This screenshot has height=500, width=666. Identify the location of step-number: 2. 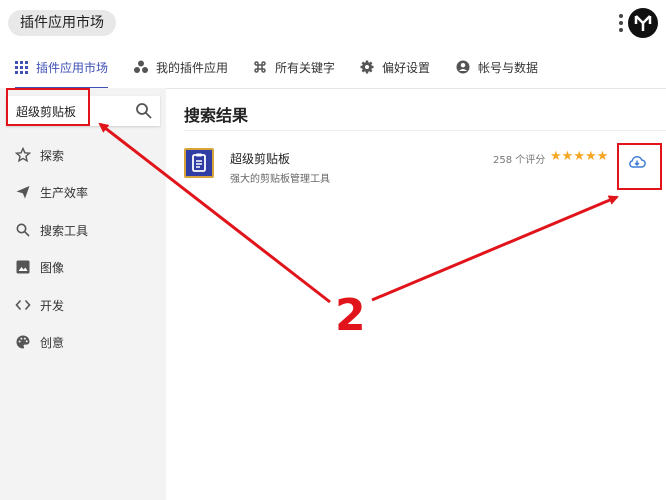
(350, 315).